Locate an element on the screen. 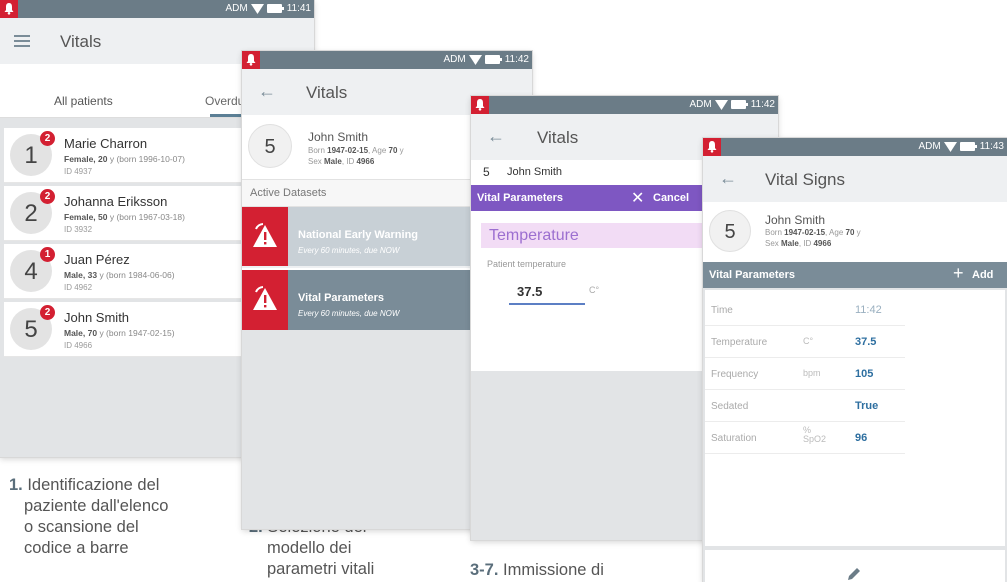 Image resolution: width=1007 pixels, height=582 pixels. patient-name: Juan Pérez is located at coordinates (97, 259).